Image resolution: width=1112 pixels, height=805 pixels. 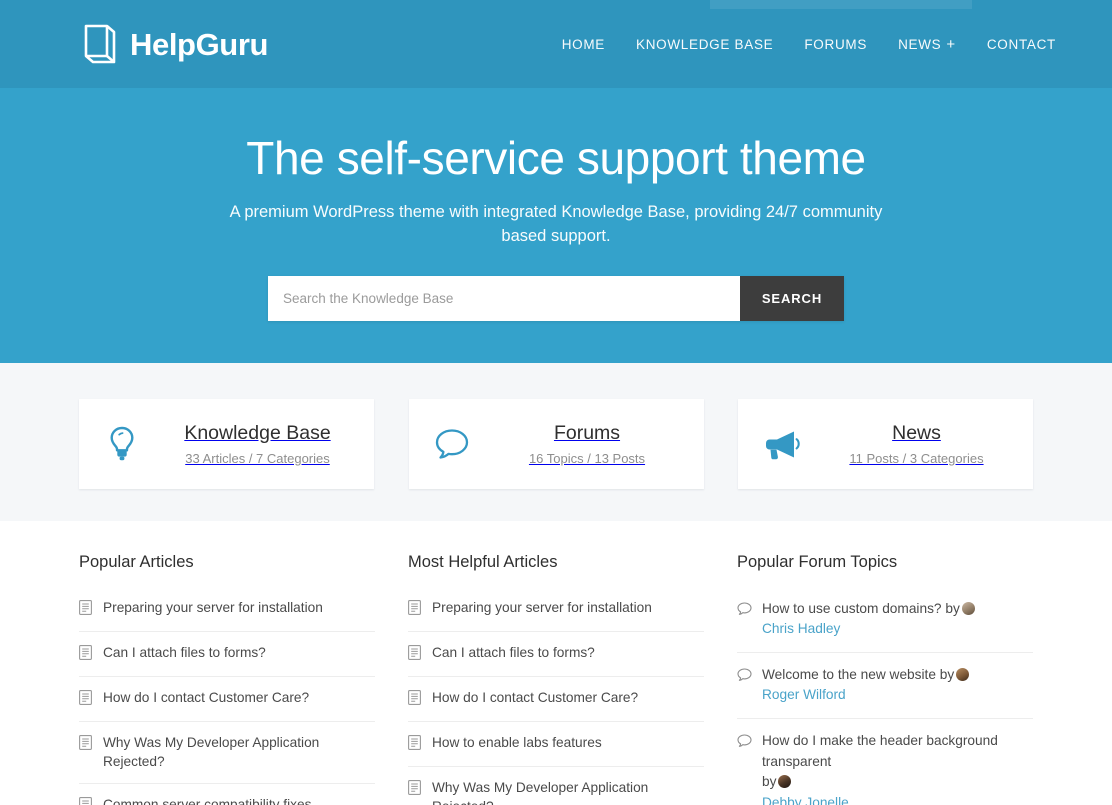 What do you see at coordinates (587, 459) in the screenshot?
I see `card-meta: 16 Topics / 13 Posts` at bounding box center [587, 459].